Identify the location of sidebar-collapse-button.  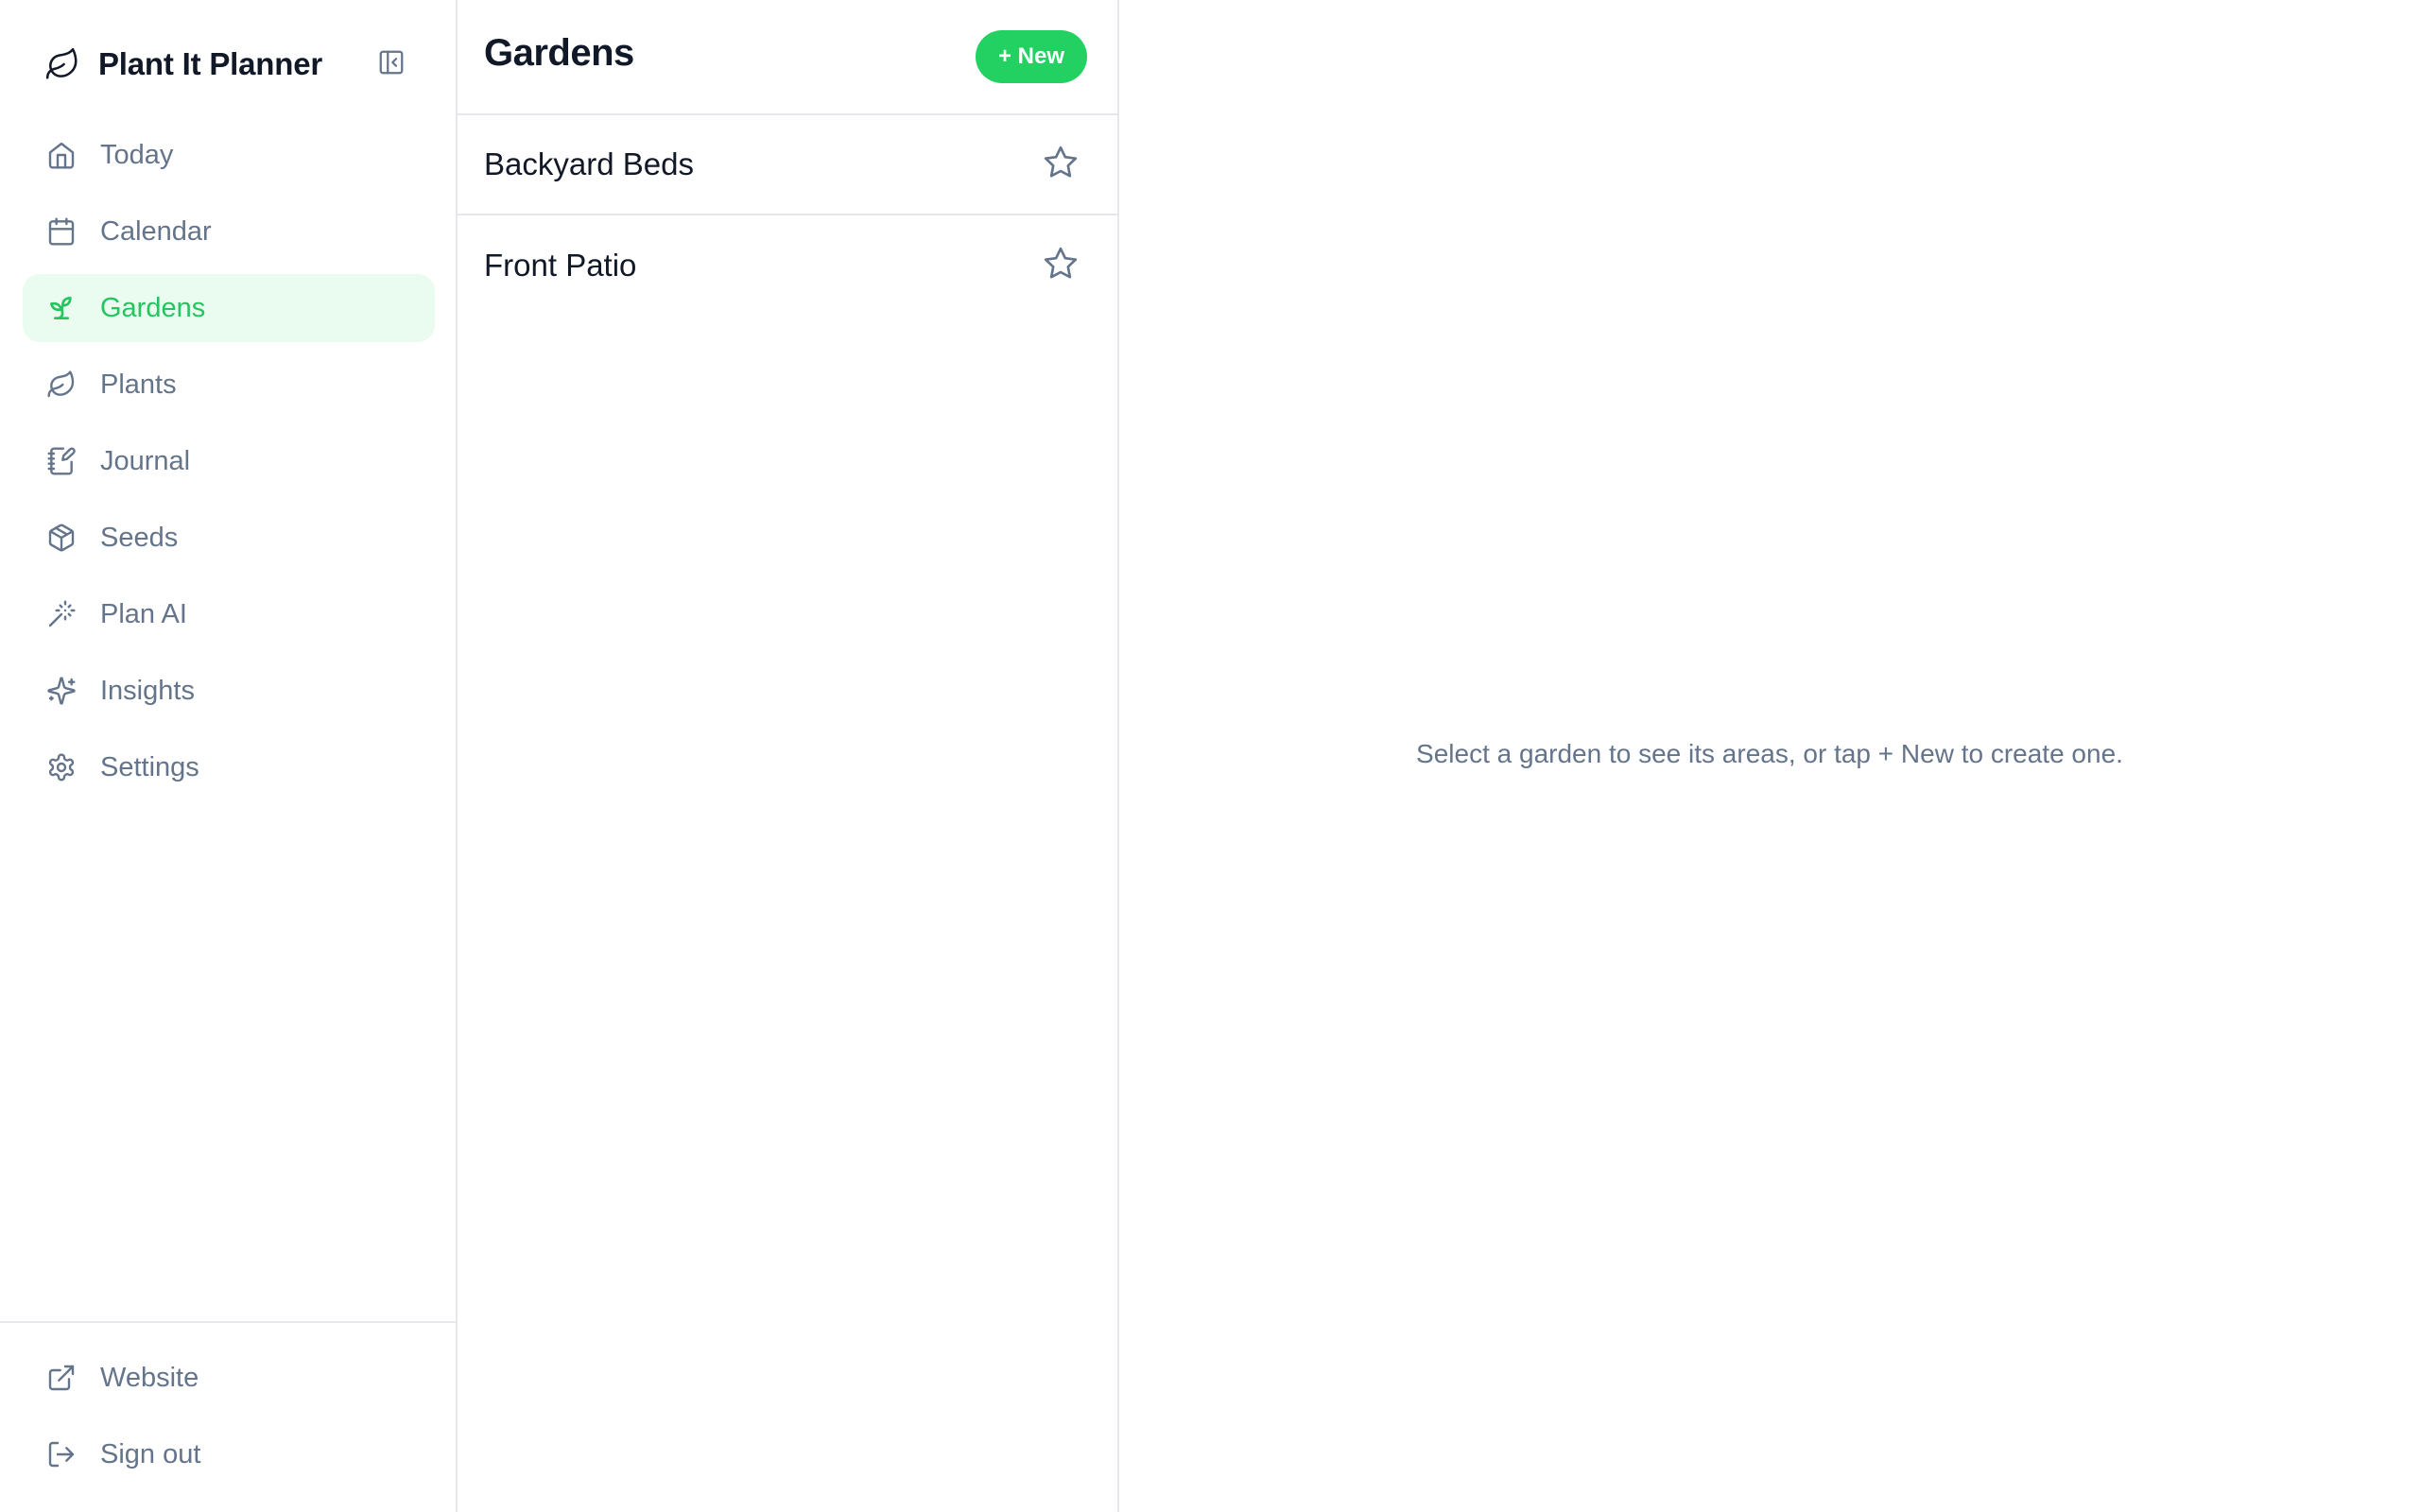
(391, 64).